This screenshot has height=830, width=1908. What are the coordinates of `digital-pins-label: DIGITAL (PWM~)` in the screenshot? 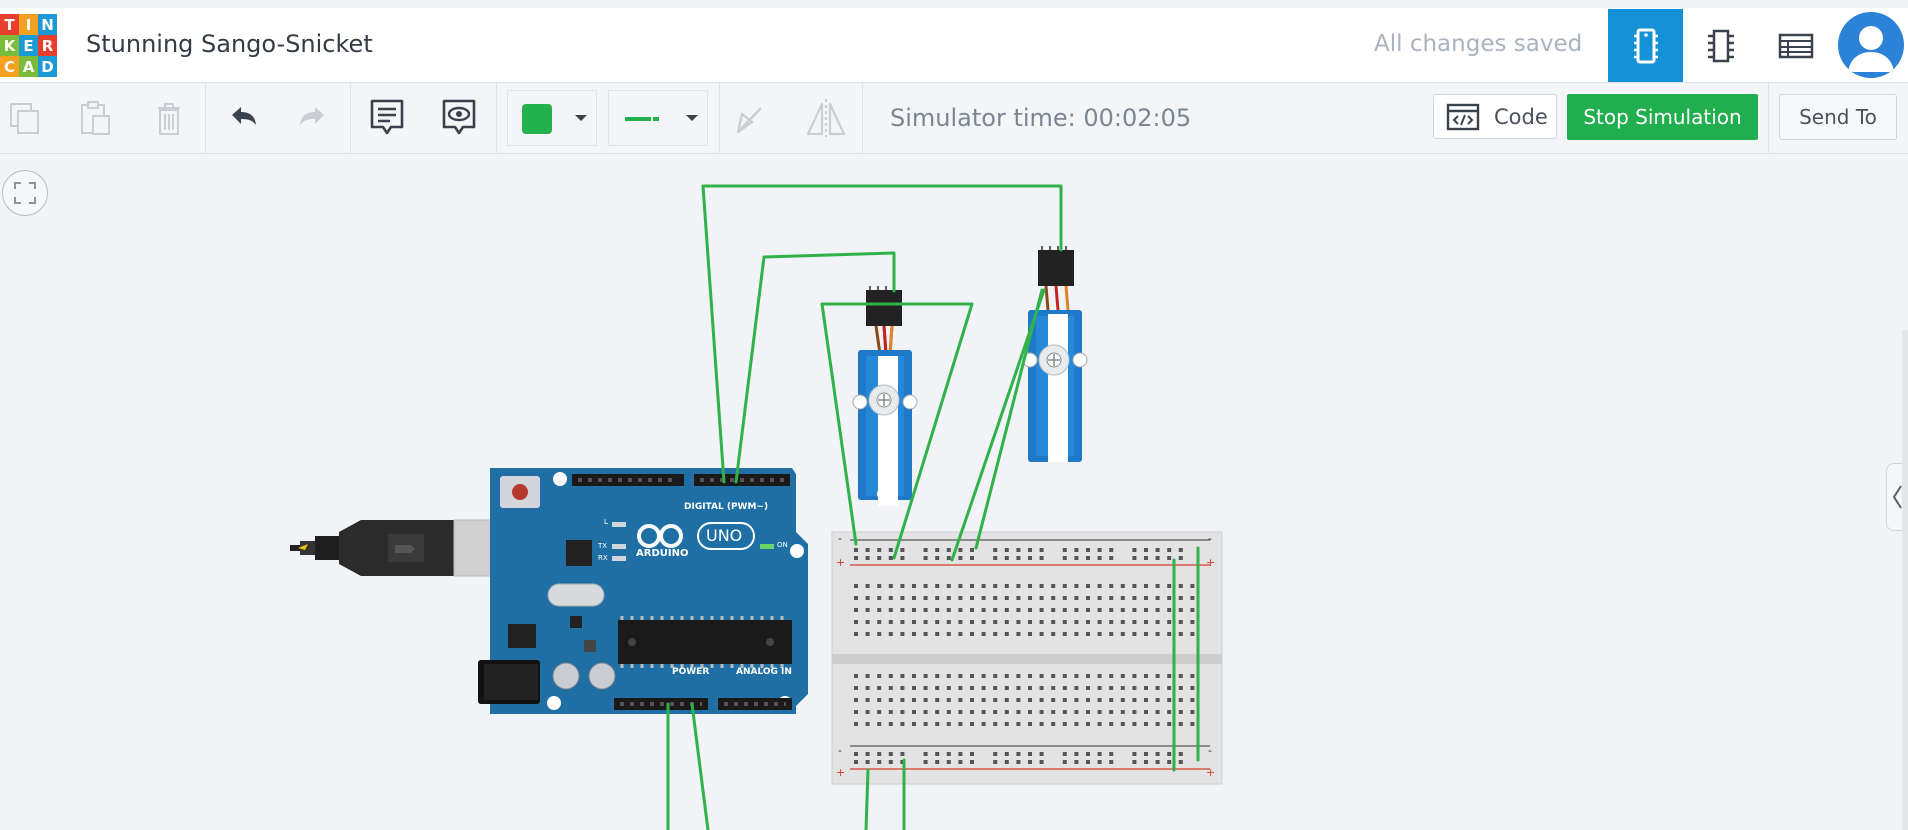 It's located at (726, 507).